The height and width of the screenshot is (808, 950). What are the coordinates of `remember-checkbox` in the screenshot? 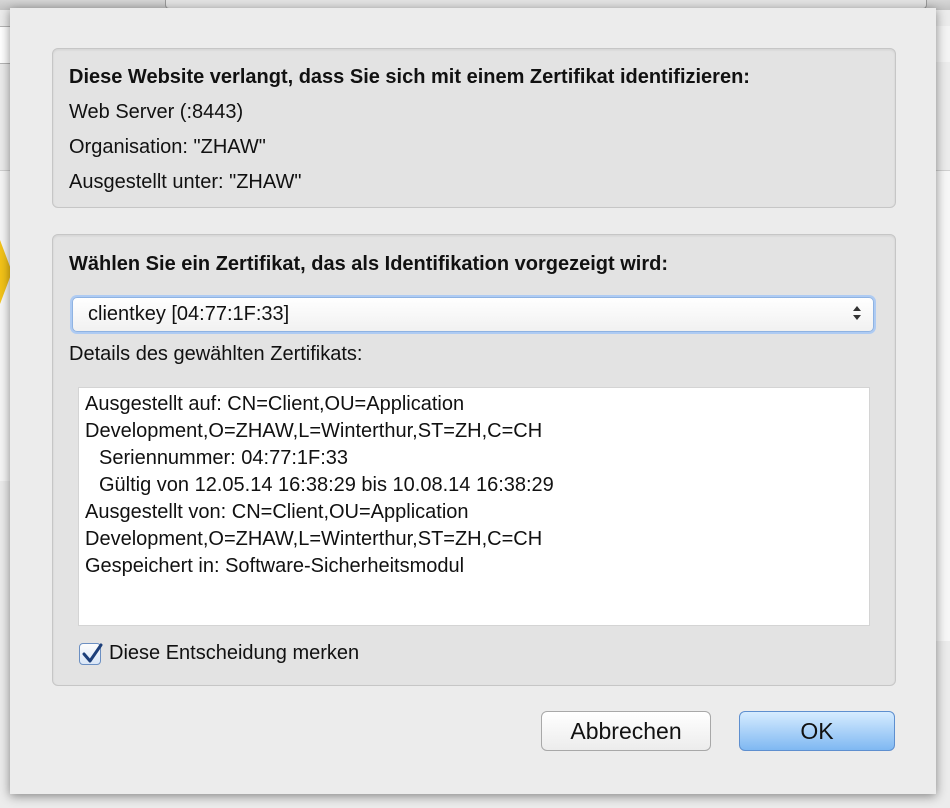 It's located at (91, 654).